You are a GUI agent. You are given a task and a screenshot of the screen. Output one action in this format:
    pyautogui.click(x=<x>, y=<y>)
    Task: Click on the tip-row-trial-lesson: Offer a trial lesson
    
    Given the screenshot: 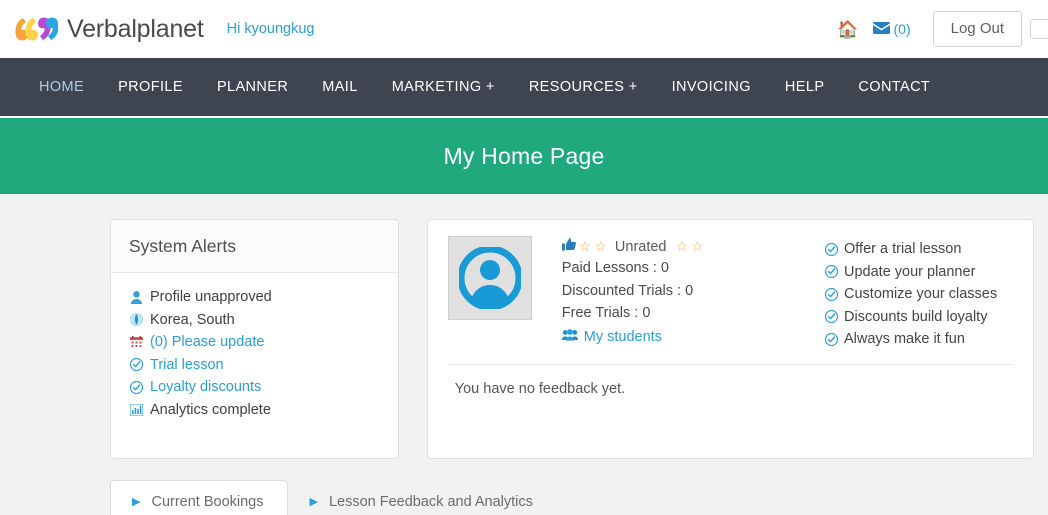 What is the action you would take?
    pyautogui.click(x=920, y=249)
    